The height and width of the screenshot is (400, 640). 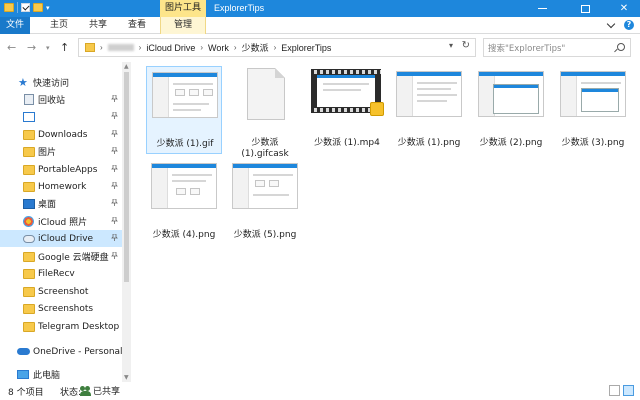 What do you see at coordinates (61, 326) in the screenshot?
I see `nav-telegram-desktop: Telegram Desktop` at bounding box center [61, 326].